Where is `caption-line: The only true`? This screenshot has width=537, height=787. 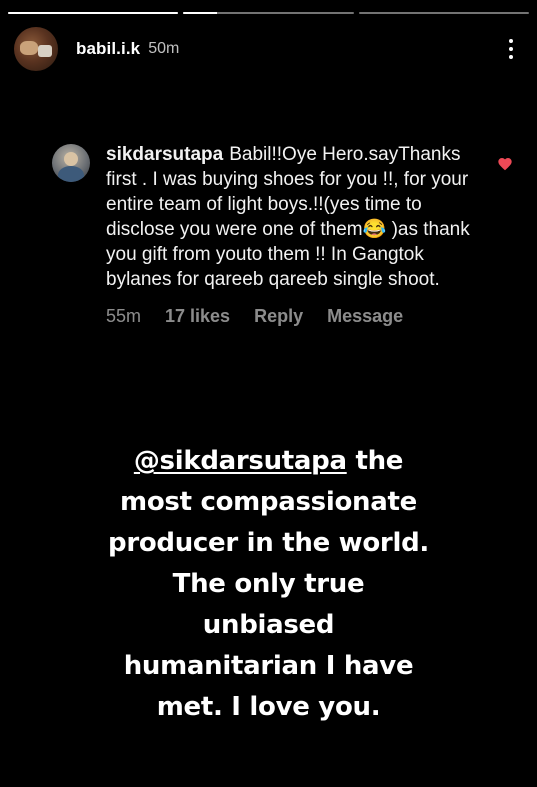 caption-line: The only true is located at coordinates (268, 584).